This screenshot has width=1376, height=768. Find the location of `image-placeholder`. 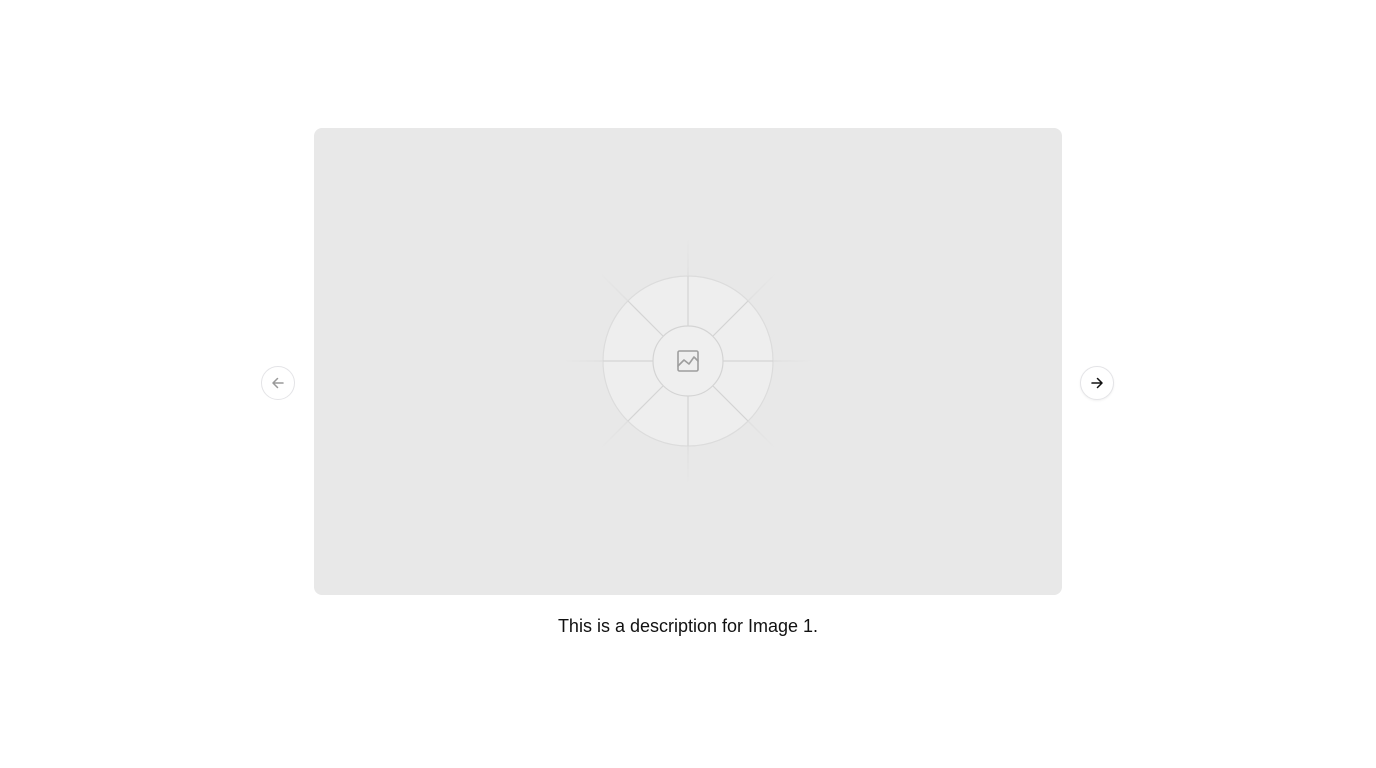

image-placeholder is located at coordinates (688, 361).